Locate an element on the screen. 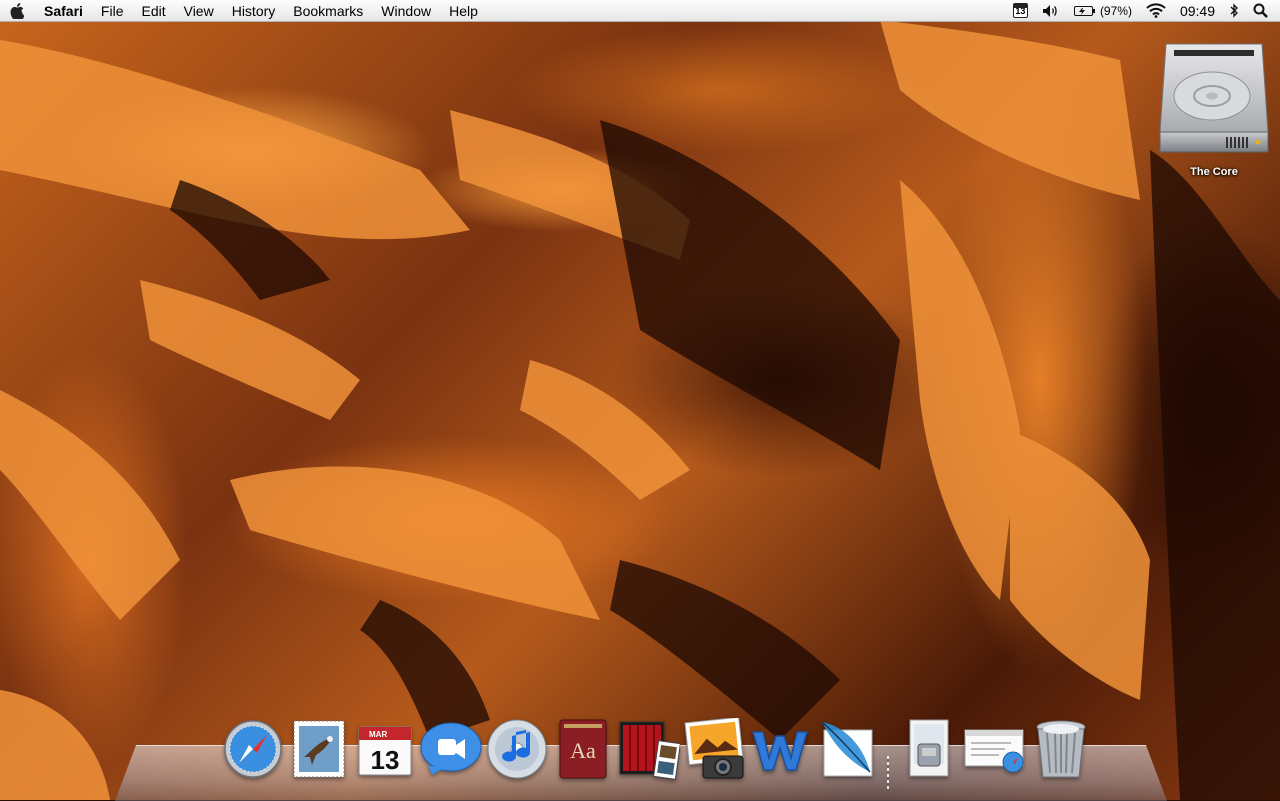 The height and width of the screenshot is (801, 1280). itunes-icon is located at coordinates (517, 749).